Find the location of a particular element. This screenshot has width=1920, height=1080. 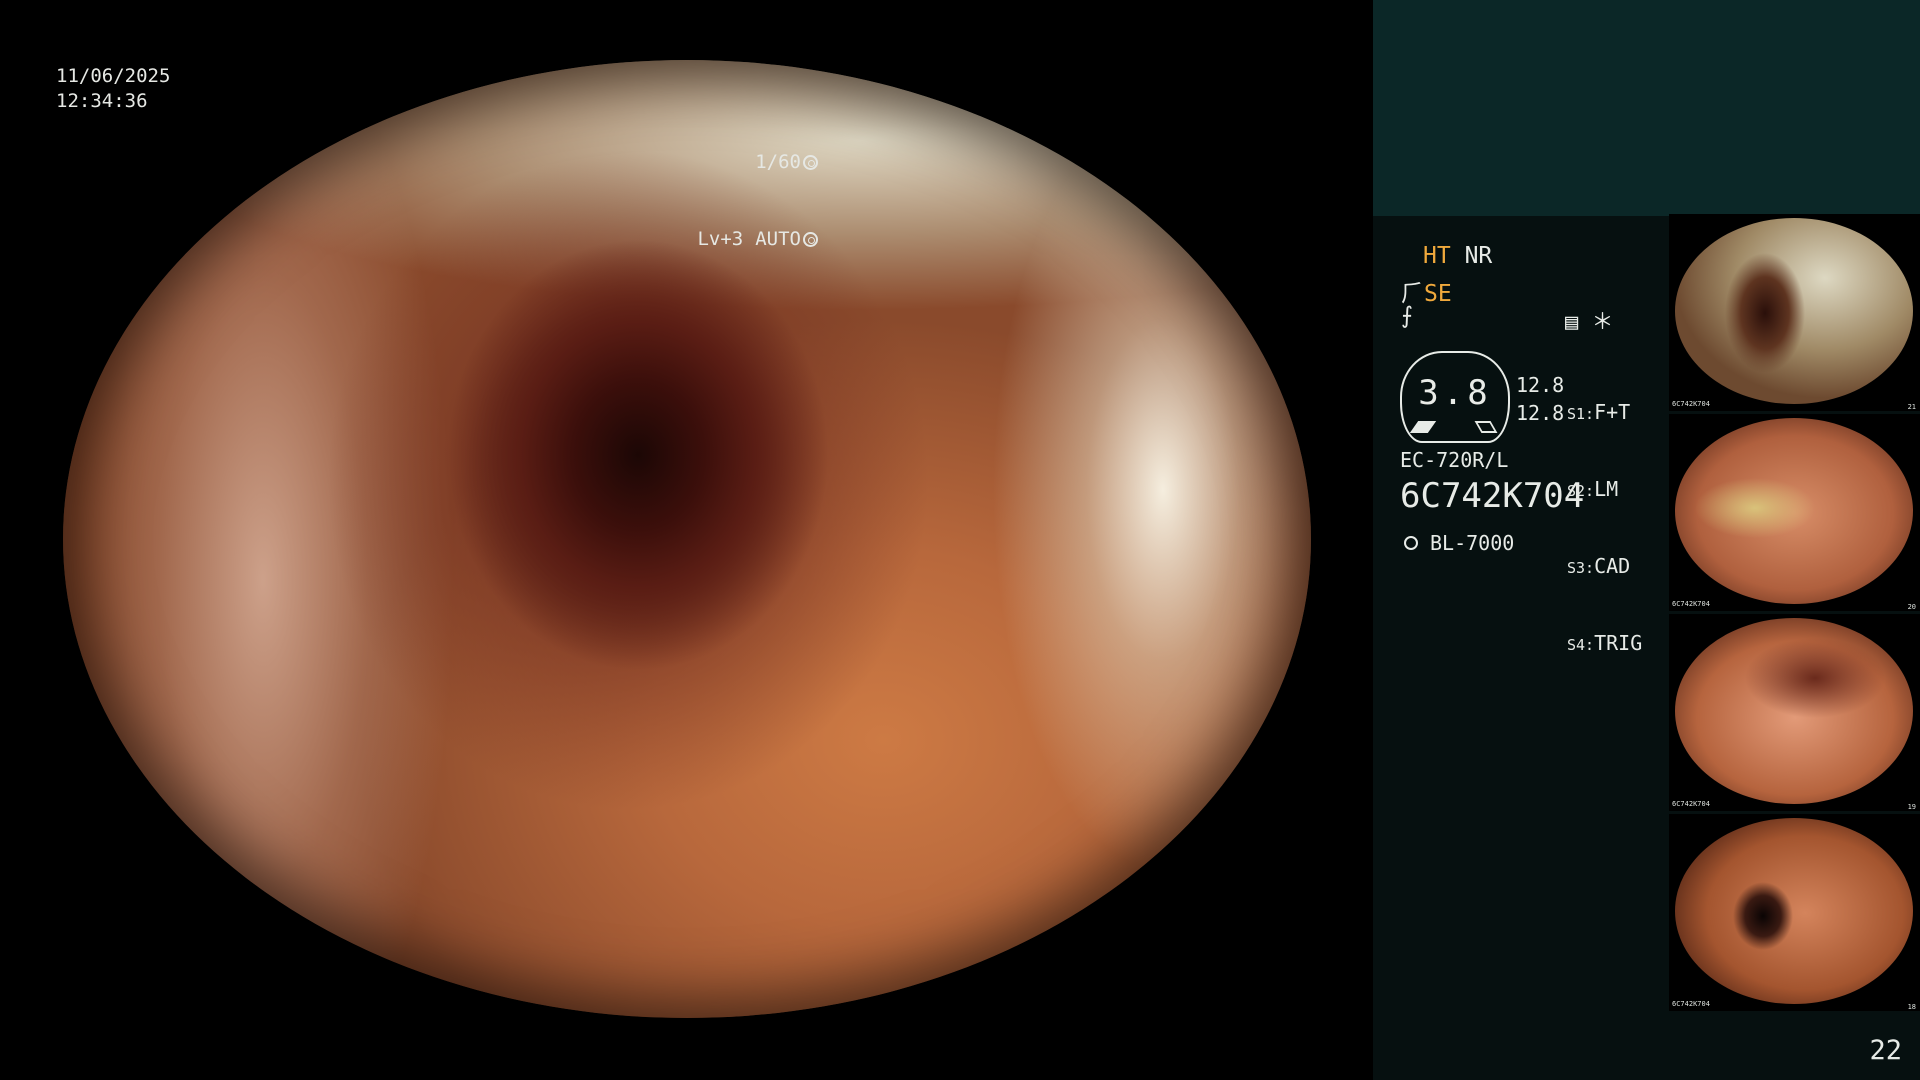

light-source-model: BL-7000 is located at coordinates (1472, 543).